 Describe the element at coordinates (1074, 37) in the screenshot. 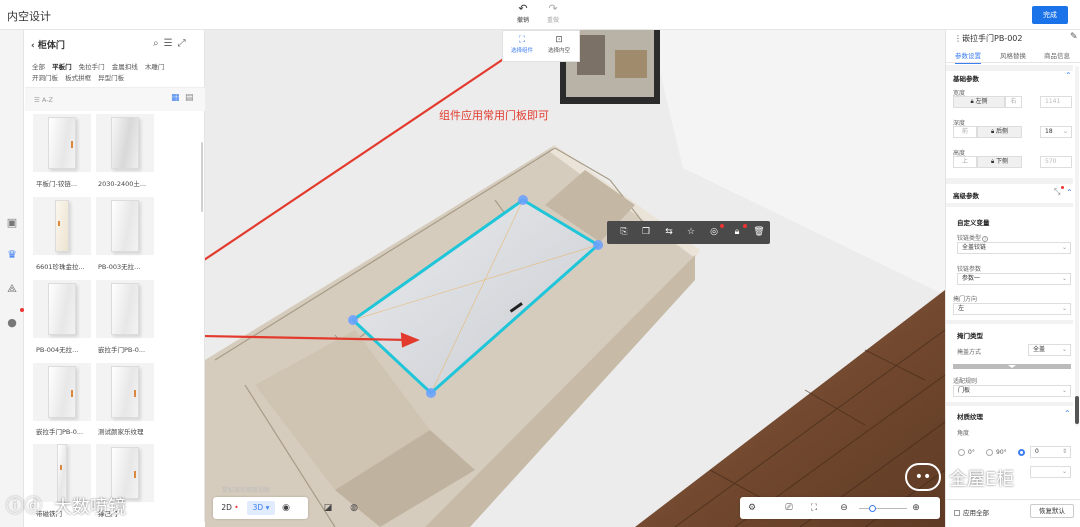

I see `edit-icon: ✎` at that location.